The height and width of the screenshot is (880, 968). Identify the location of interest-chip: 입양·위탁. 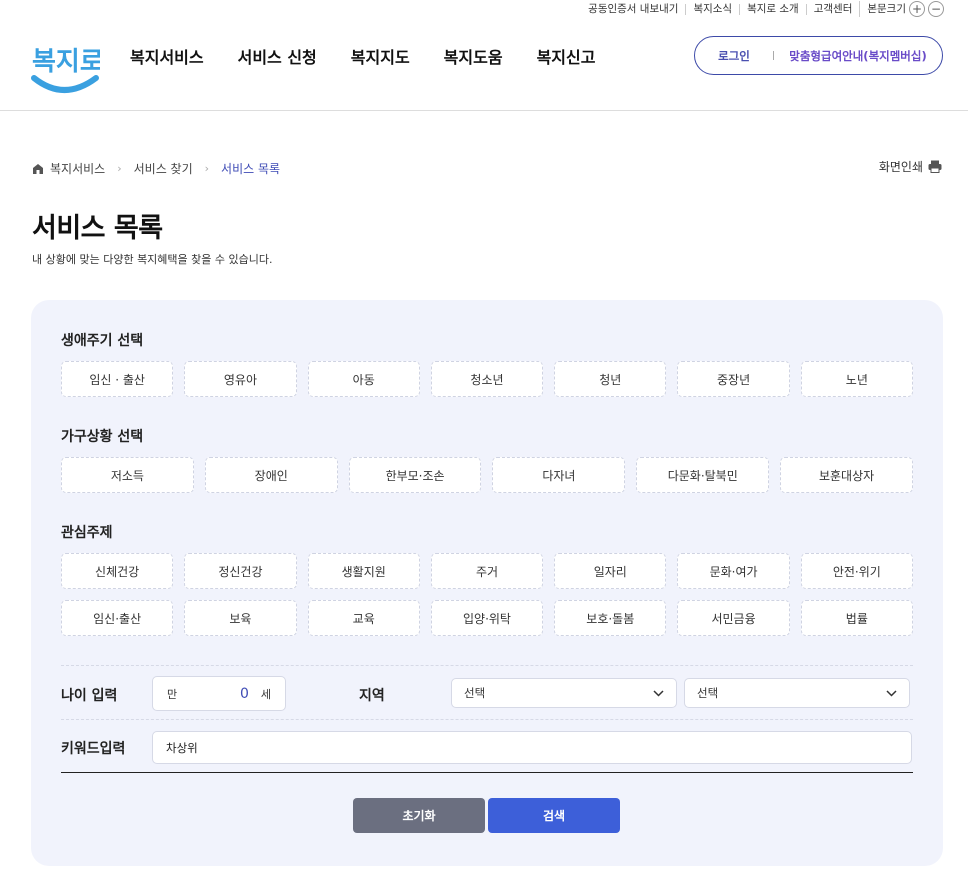
(487, 618).